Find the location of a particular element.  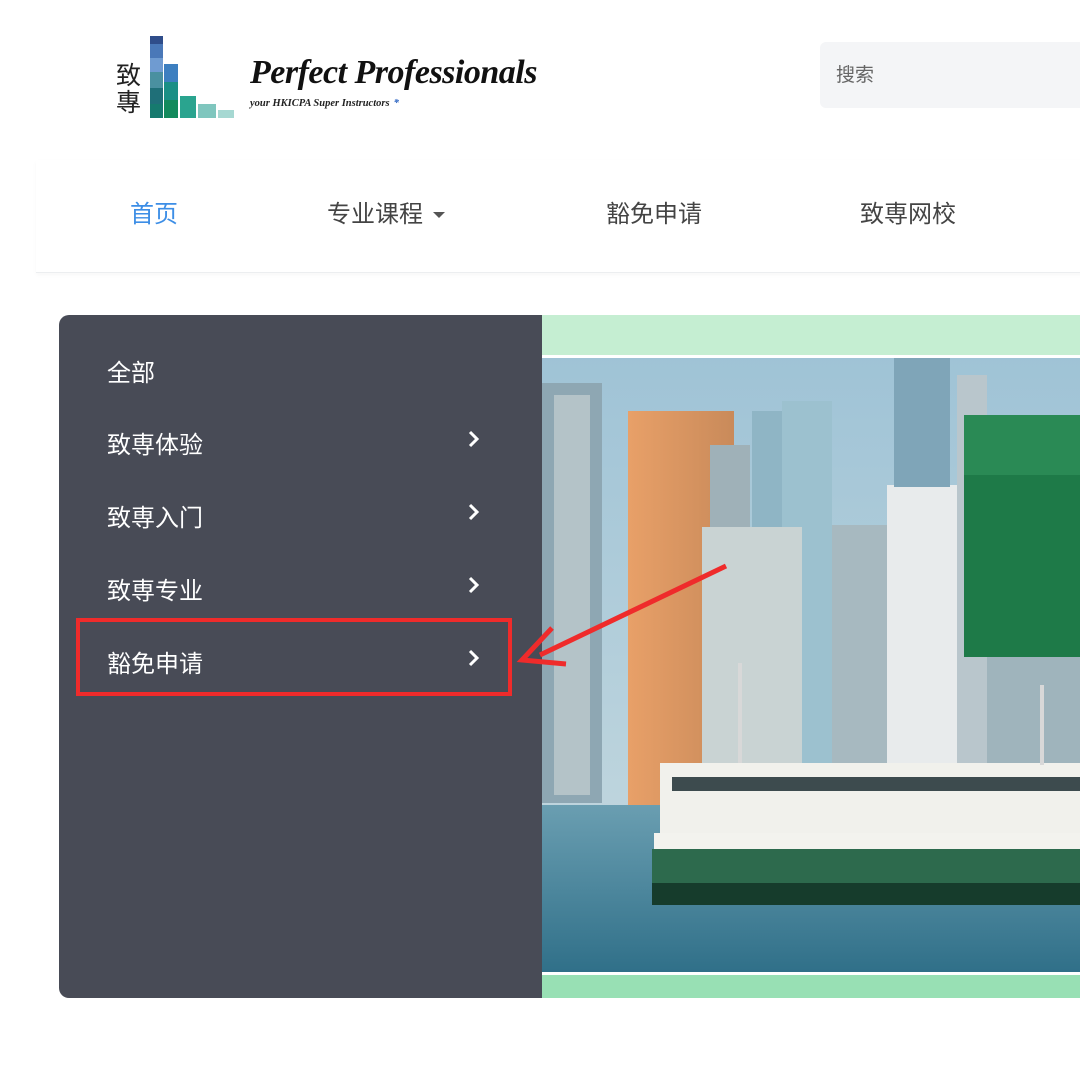

nav-item-label: 专业课程 is located at coordinates (375, 214).